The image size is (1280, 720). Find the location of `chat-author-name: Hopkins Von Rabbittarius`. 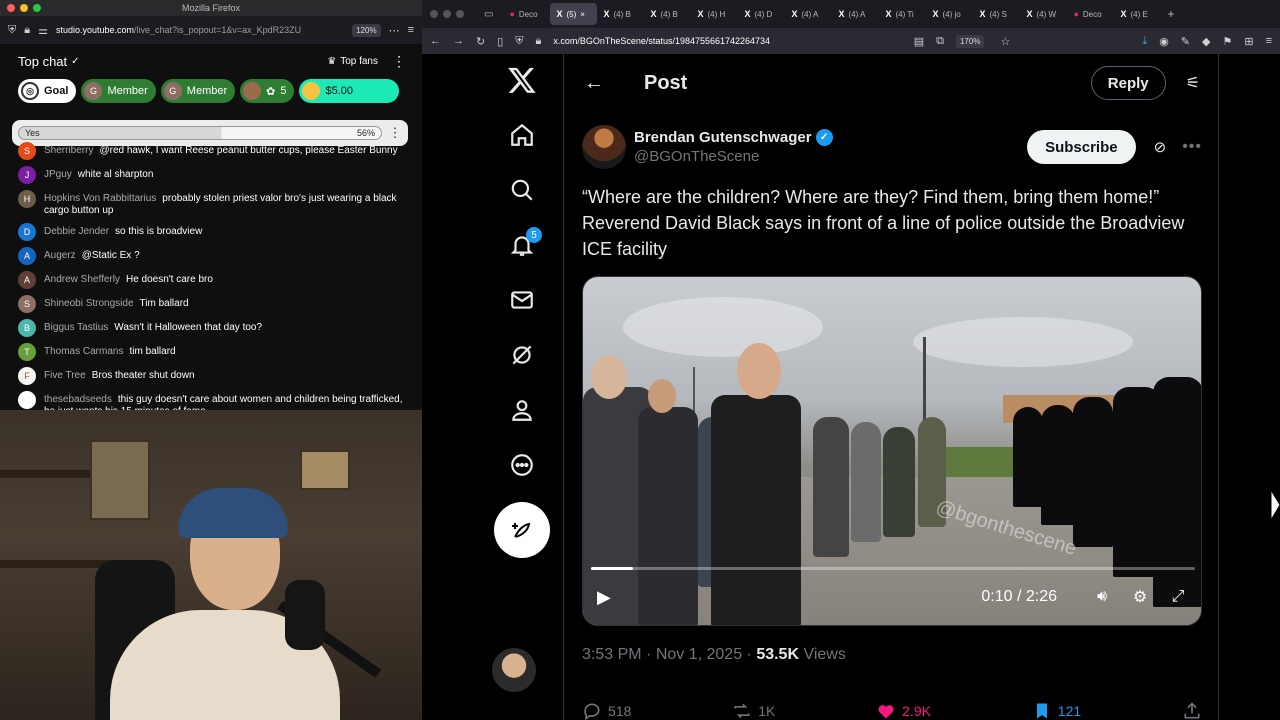

chat-author-name: Hopkins Von Rabbittarius is located at coordinates (100, 198).